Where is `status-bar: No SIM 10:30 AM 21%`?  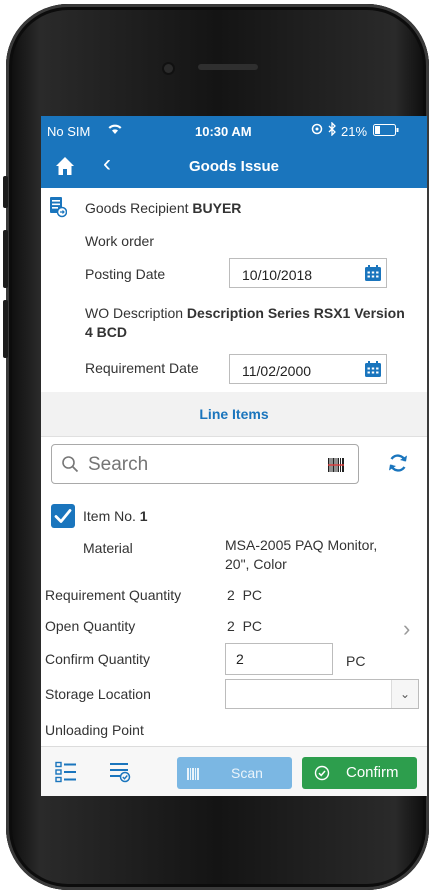 status-bar: No SIM 10:30 AM 21% is located at coordinates (234, 131).